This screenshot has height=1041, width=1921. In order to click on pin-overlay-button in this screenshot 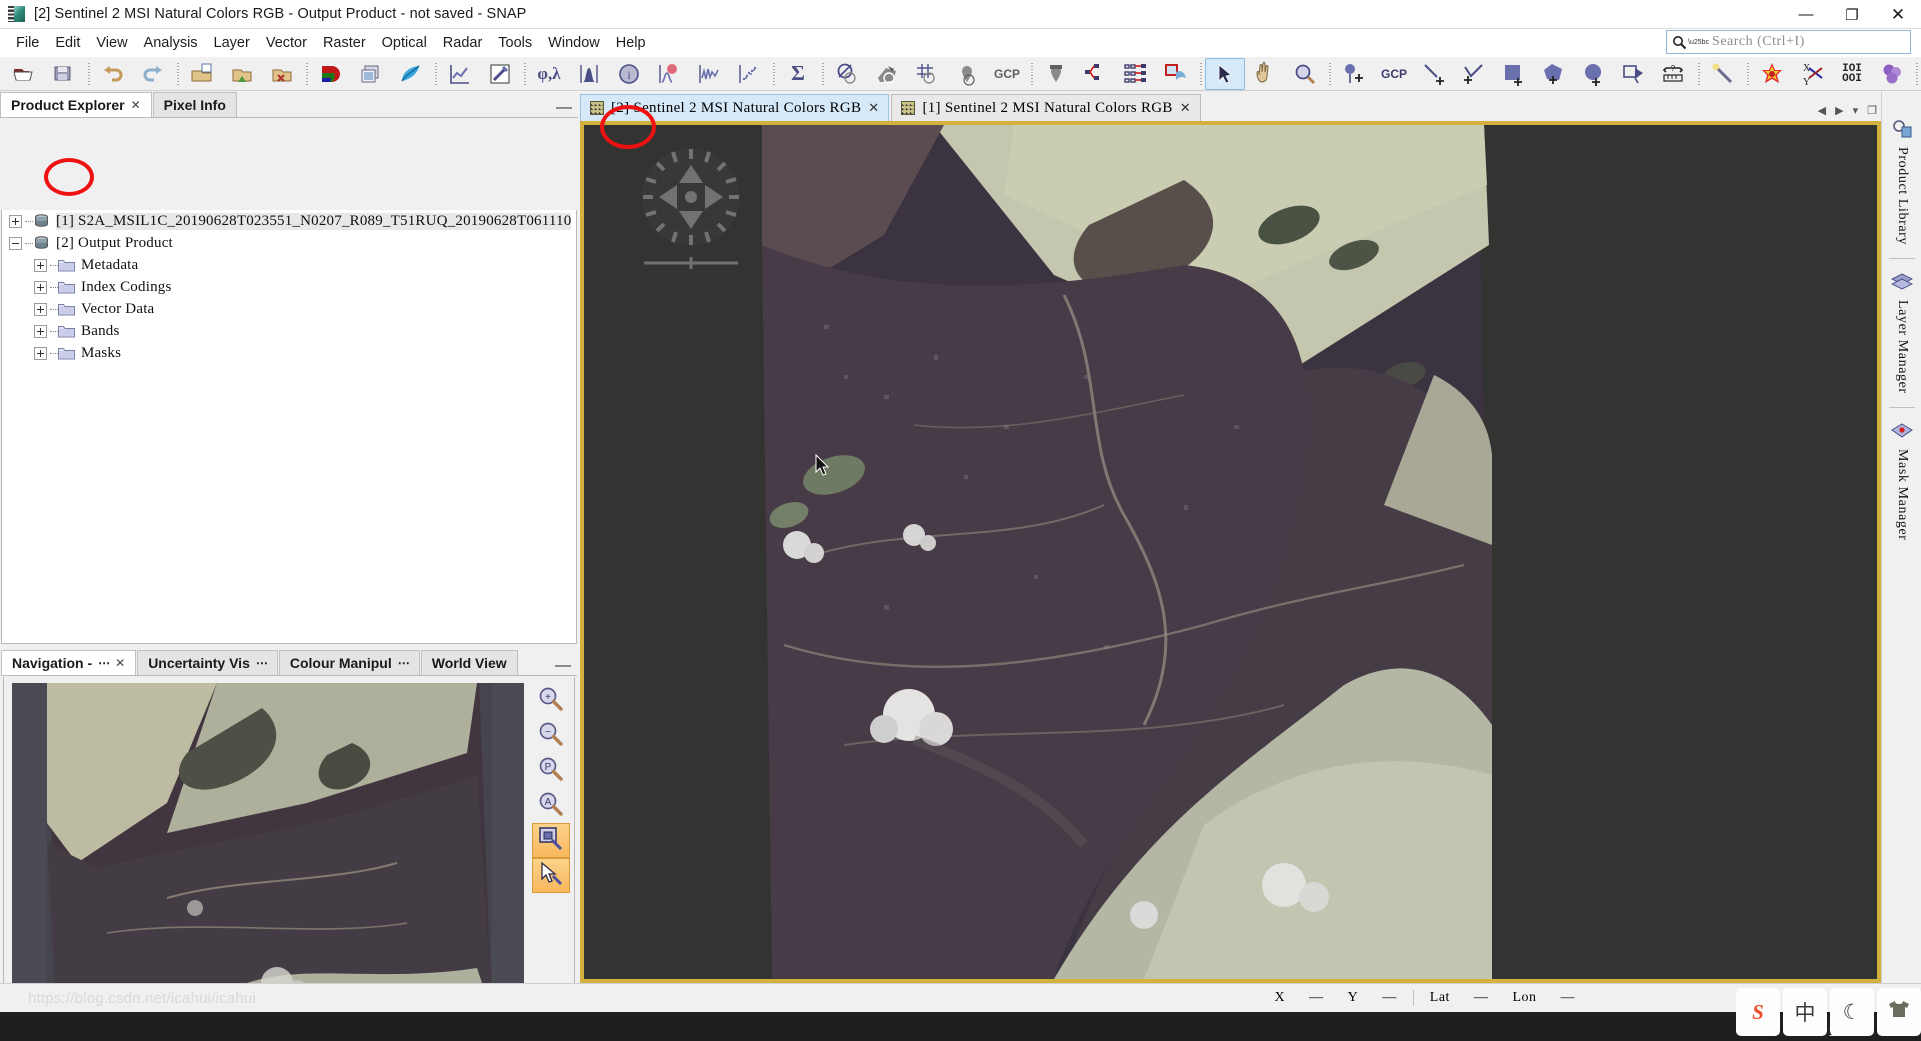, I will do `click(967, 74)`.